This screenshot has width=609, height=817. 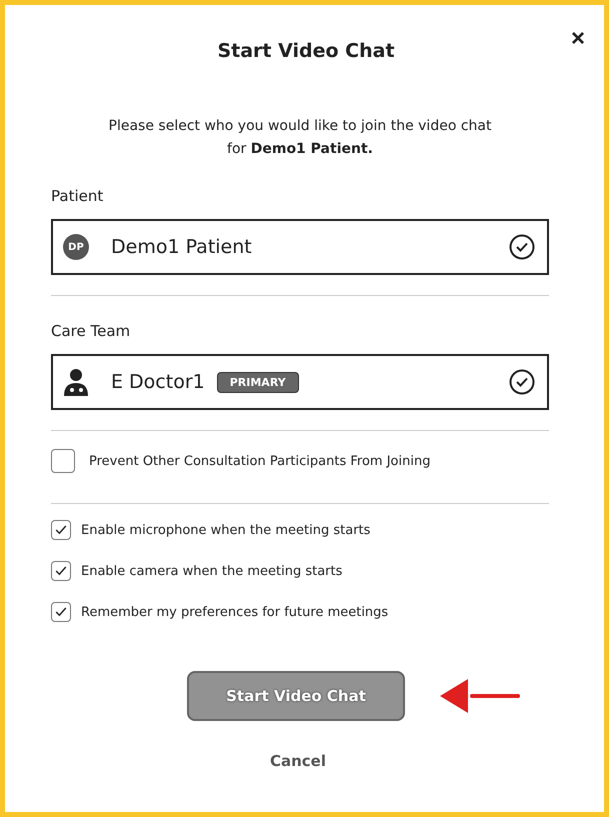 I want to click on close-button: ×, so click(x=577, y=39).